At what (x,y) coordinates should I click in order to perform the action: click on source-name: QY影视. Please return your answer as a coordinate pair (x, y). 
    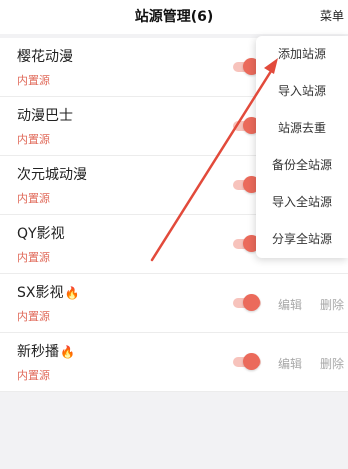
    Looking at the image, I should click on (41, 234).